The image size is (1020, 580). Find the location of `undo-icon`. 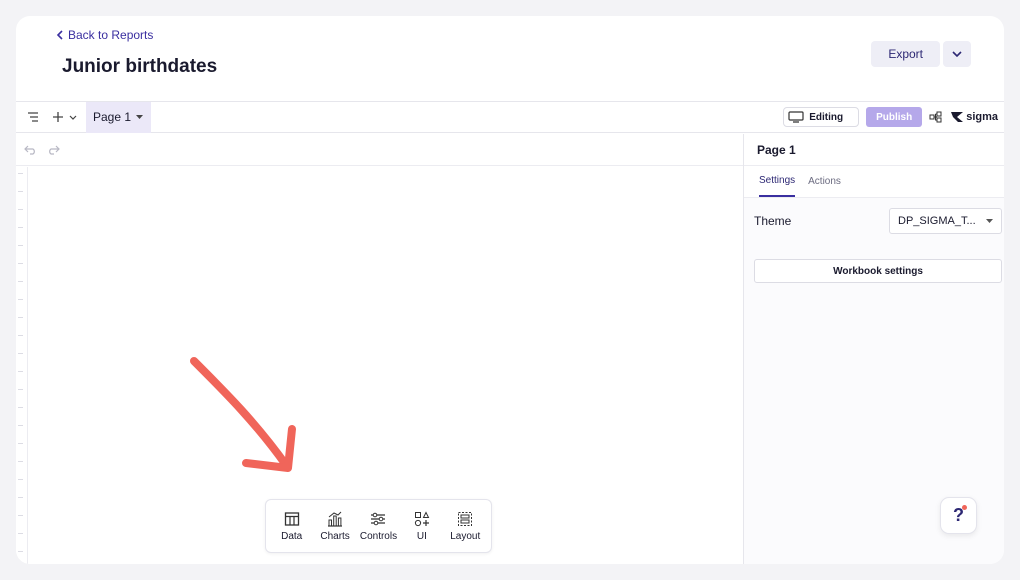

undo-icon is located at coordinates (31, 150).